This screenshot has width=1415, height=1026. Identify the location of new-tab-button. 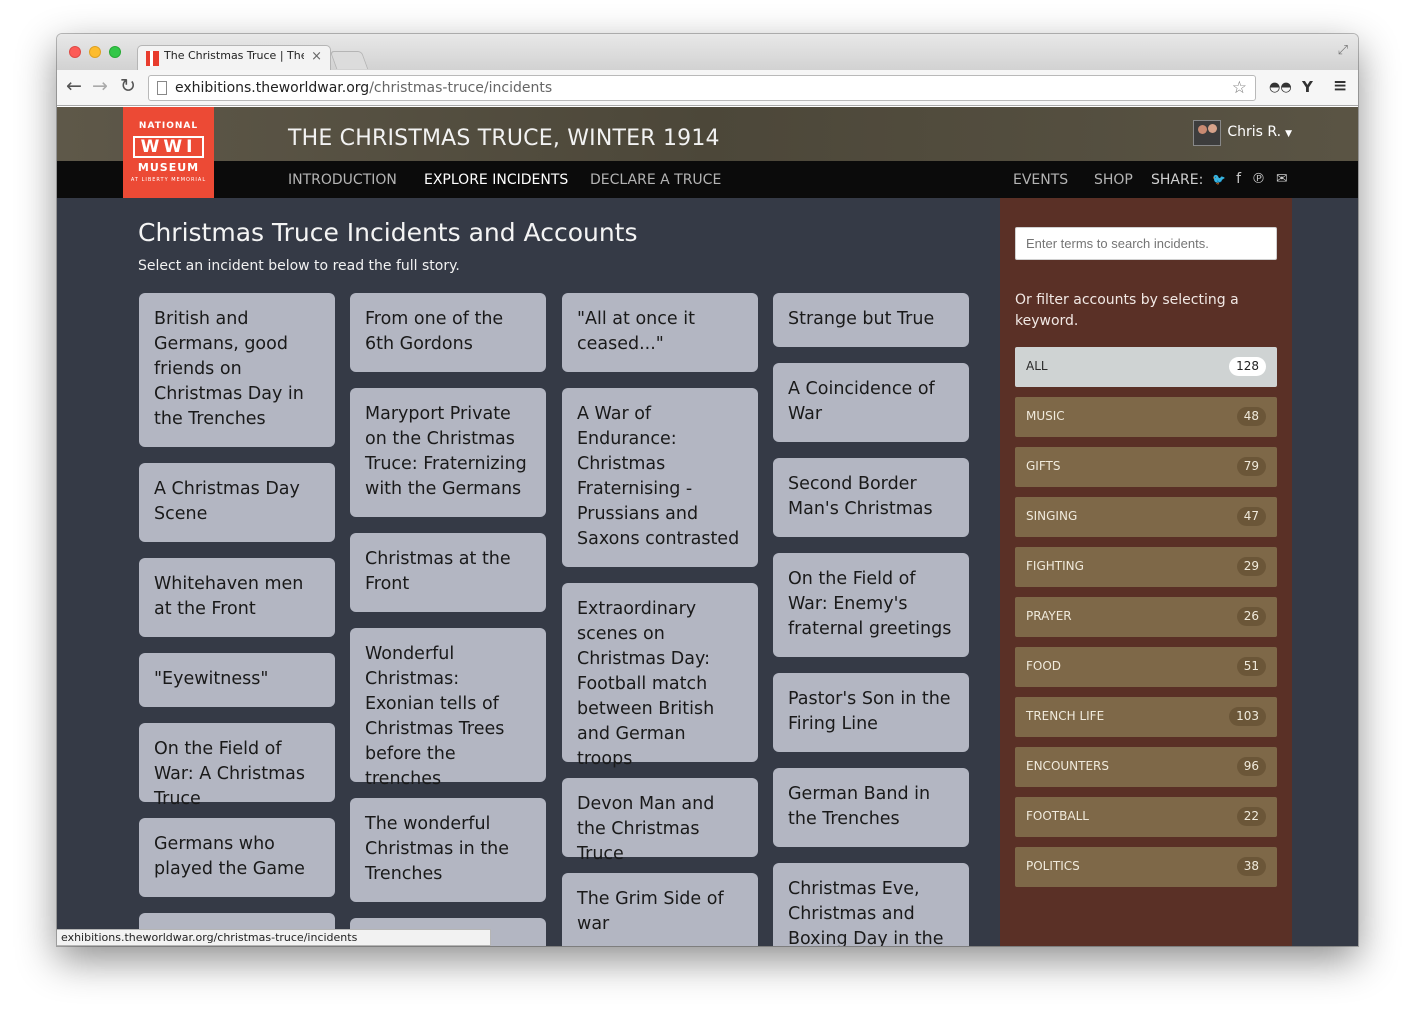
(349, 60).